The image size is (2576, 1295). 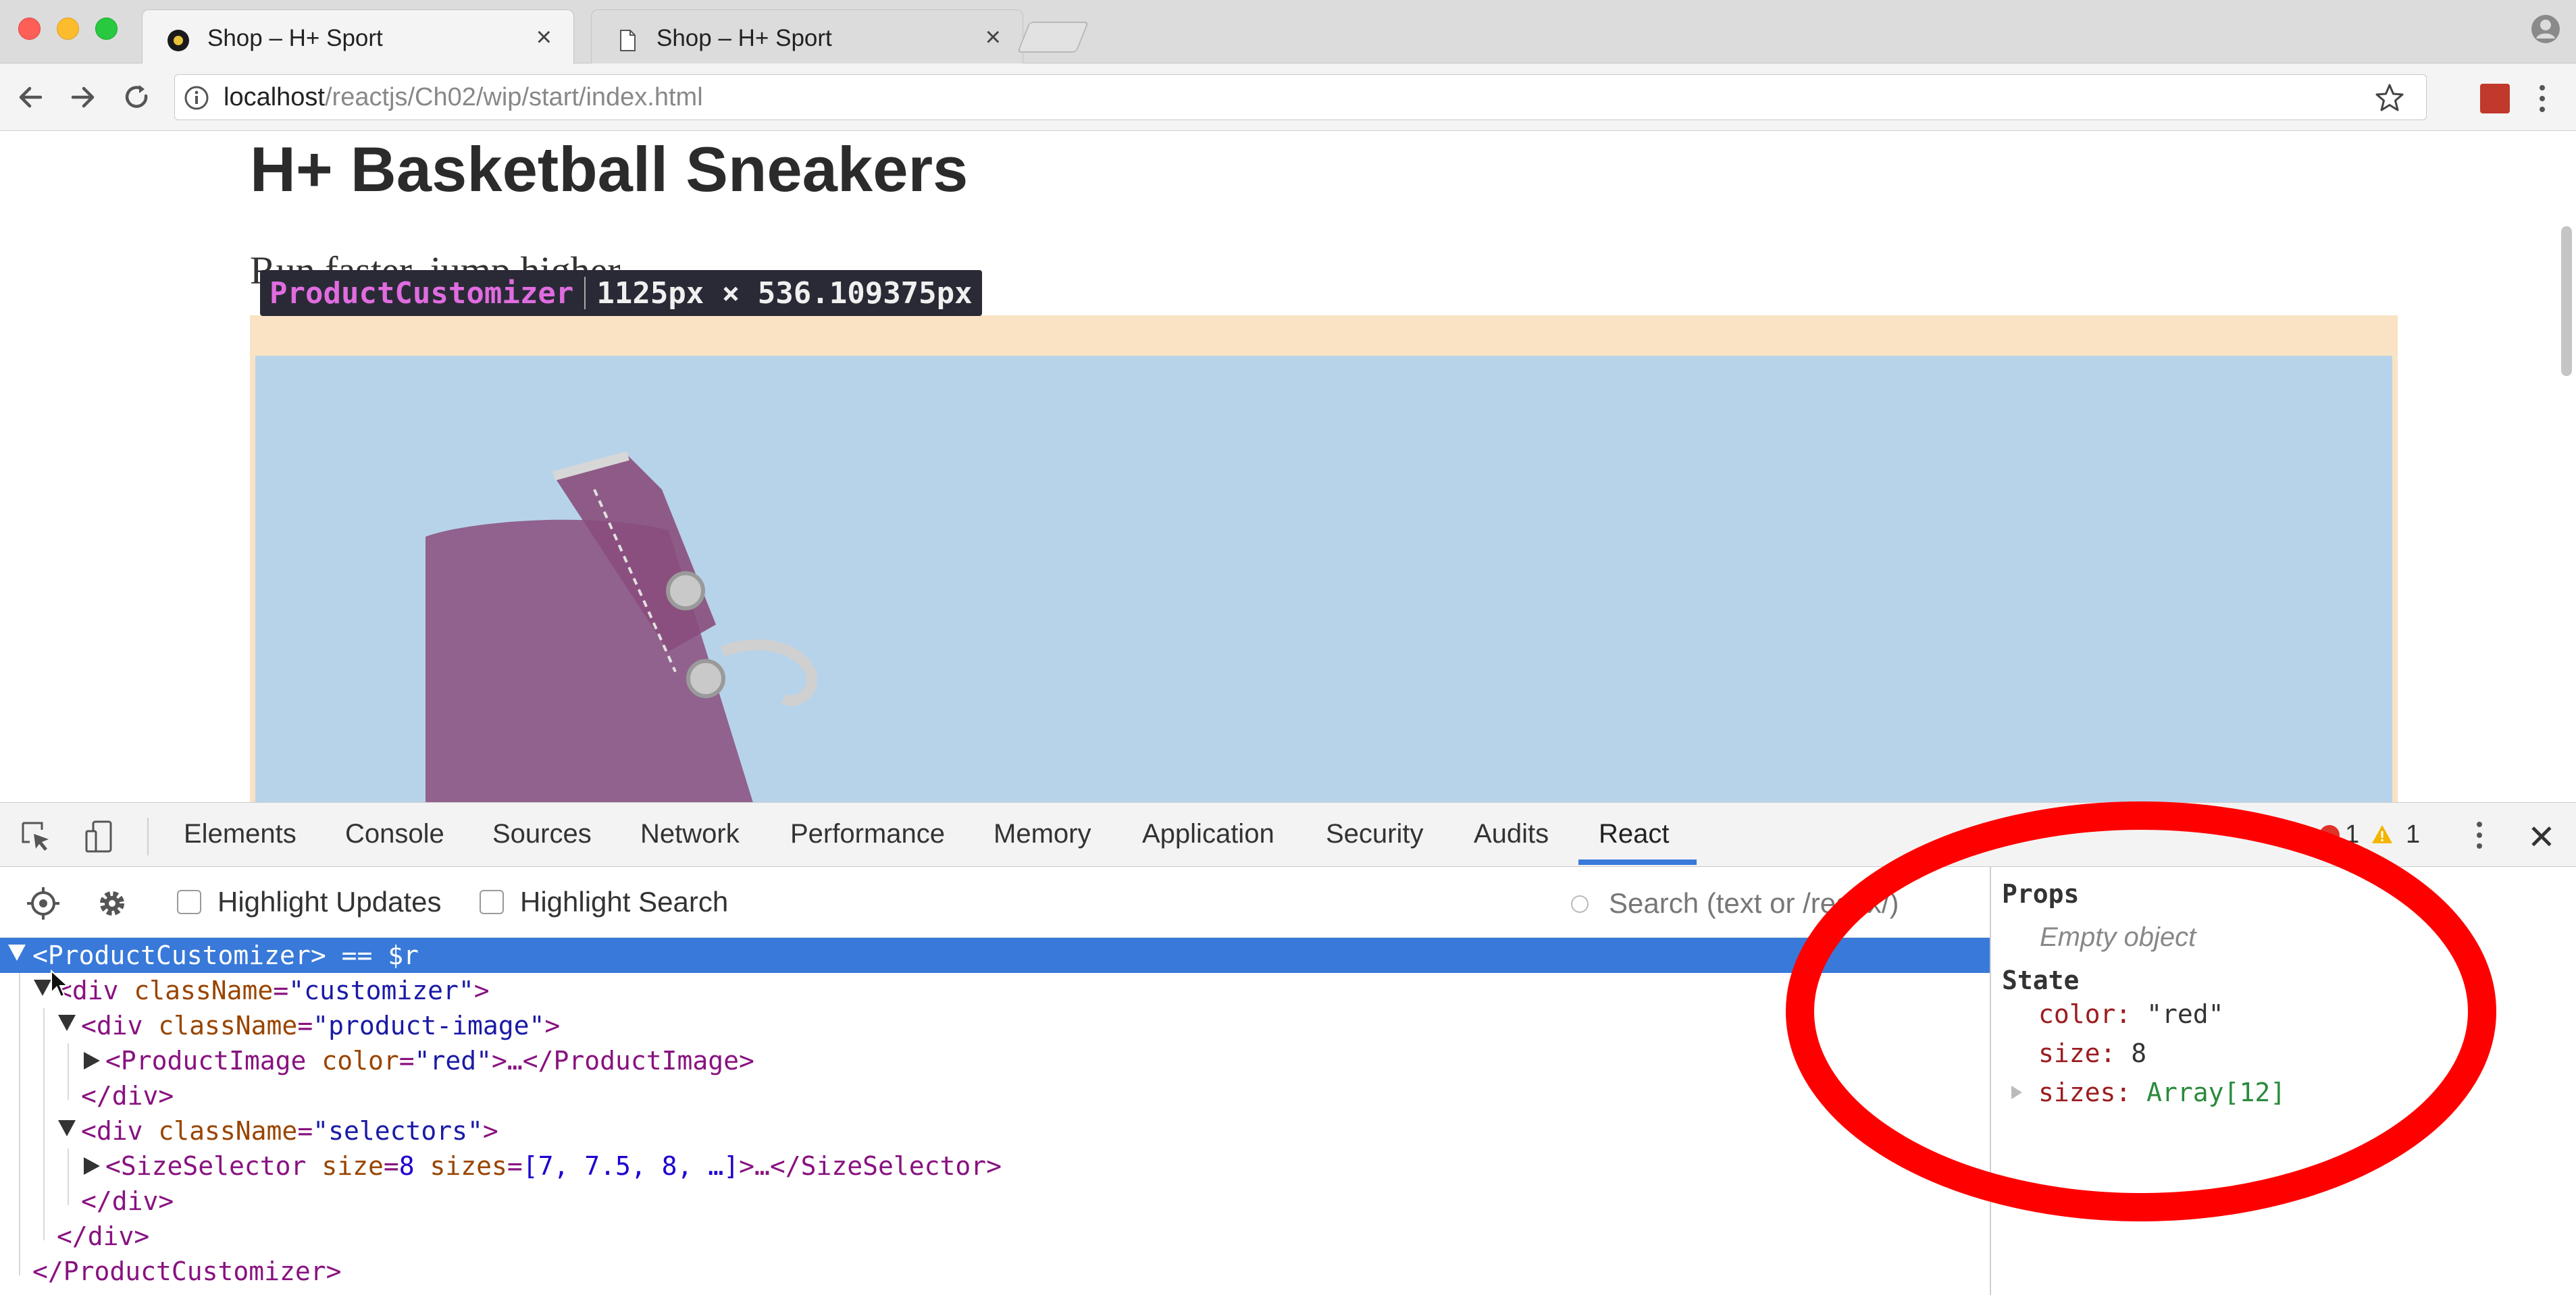 I want to click on favicon-icon, so click(x=179, y=40).